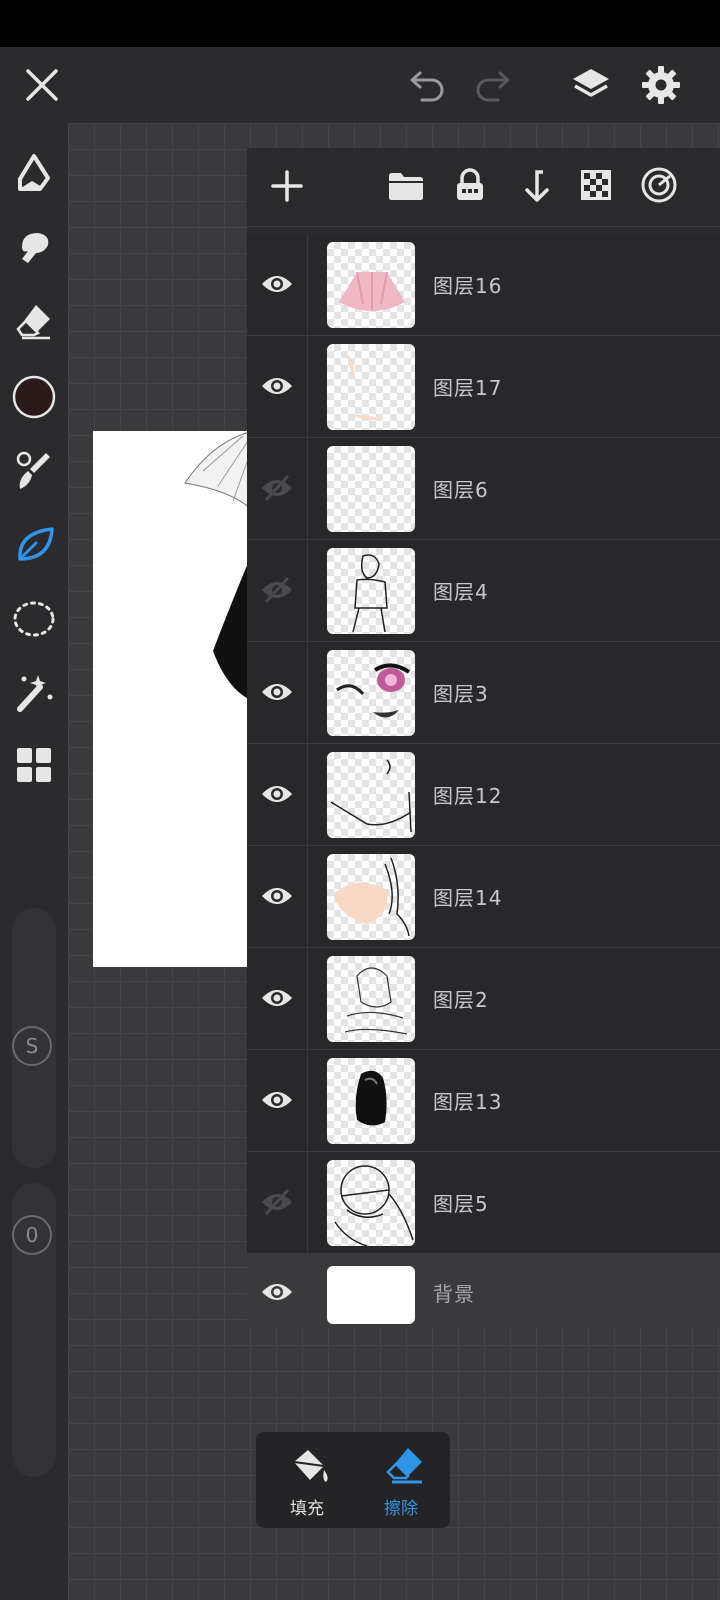  What do you see at coordinates (401, 1509) in the screenshot?
I see `erase-label: 擦除` at bounding box center [401, 1509].